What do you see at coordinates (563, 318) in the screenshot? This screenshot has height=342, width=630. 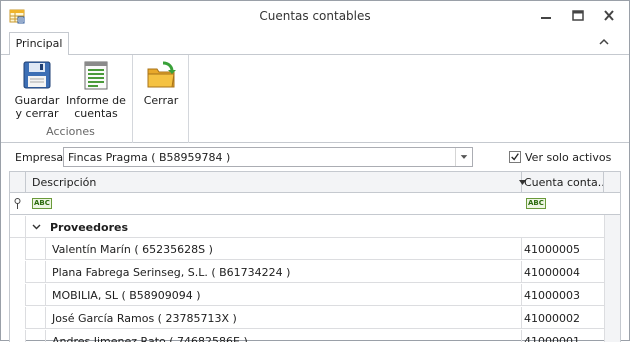 I see `cell-cuenta: 41000002` at bounding box center [563, 318].